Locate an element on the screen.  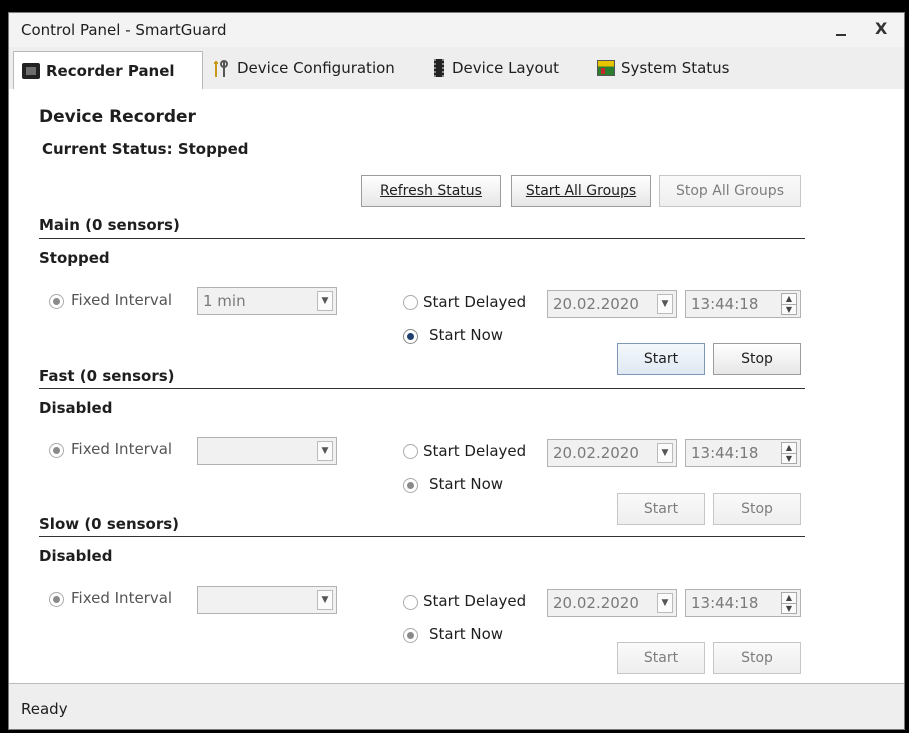
close-button: X is located at coordinates (881, 28).